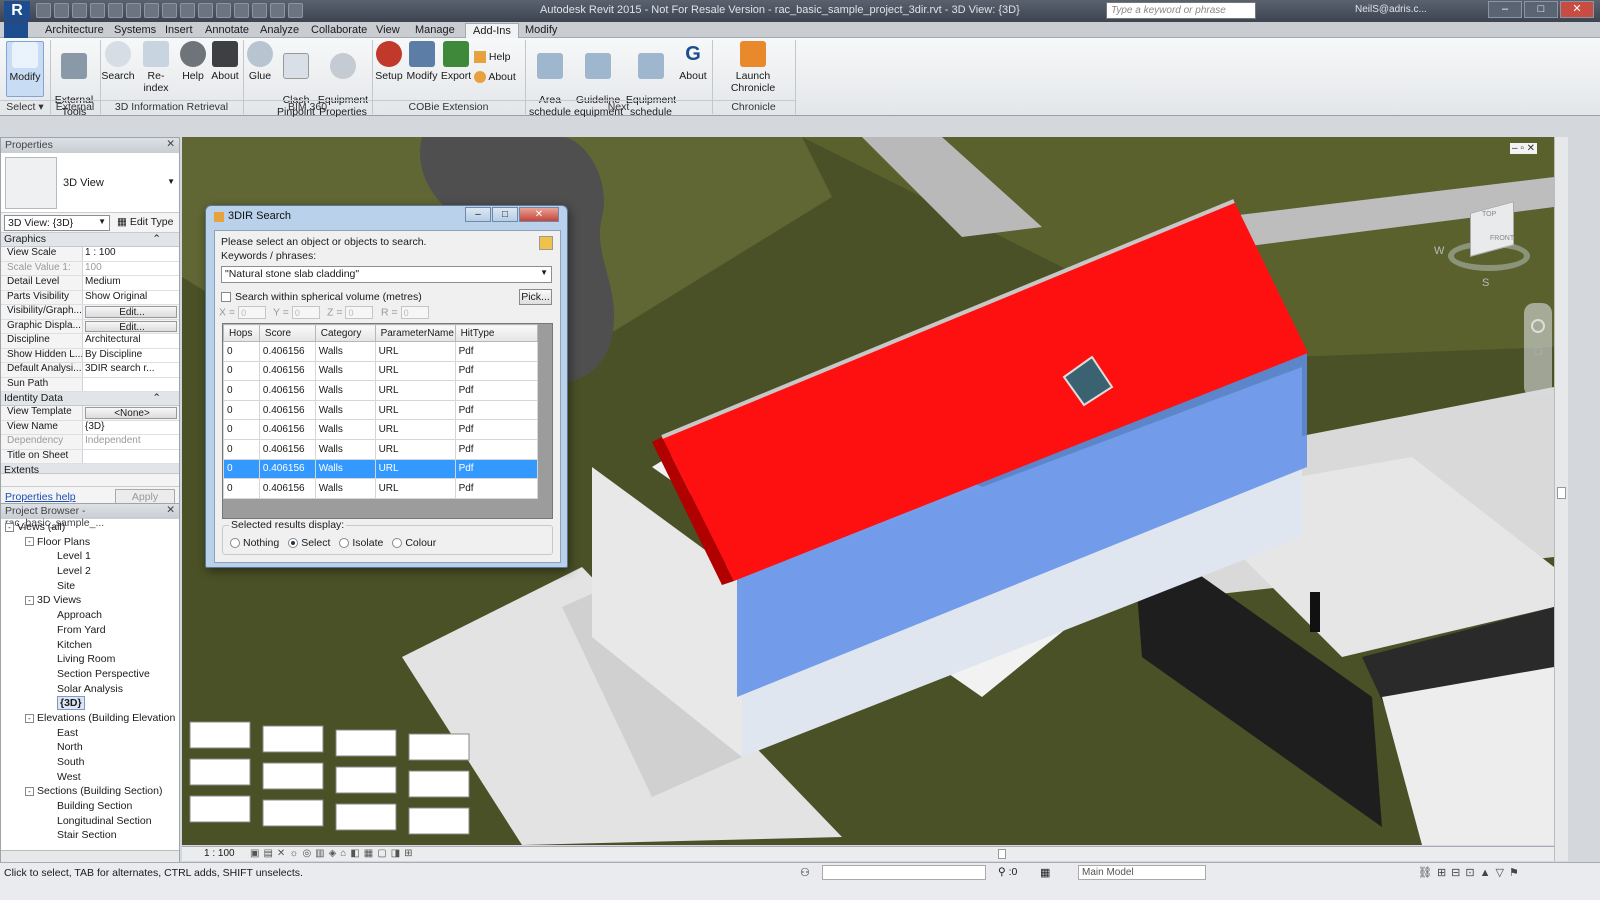 The image size is (1600, 900). What do you see at coordinates (90, 778) in the screenshot?
I see `tree-item: West` at bounding box center [90, 778].